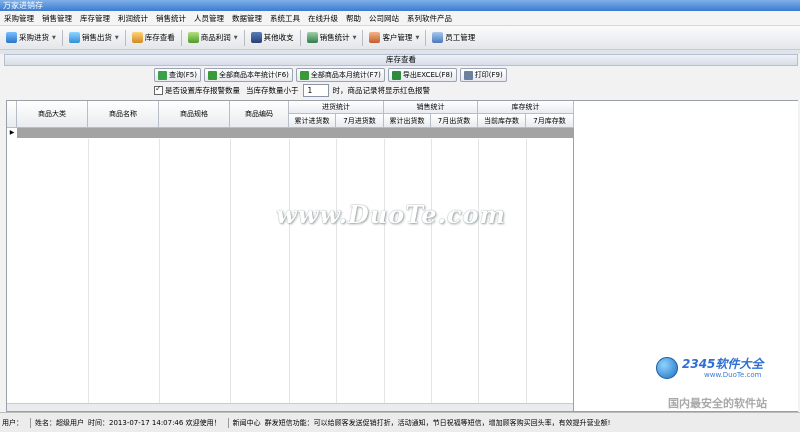  I want to click on status-time: 时间：2013-07-17 14:07:46 欢迎使用！, so click(154, 422).